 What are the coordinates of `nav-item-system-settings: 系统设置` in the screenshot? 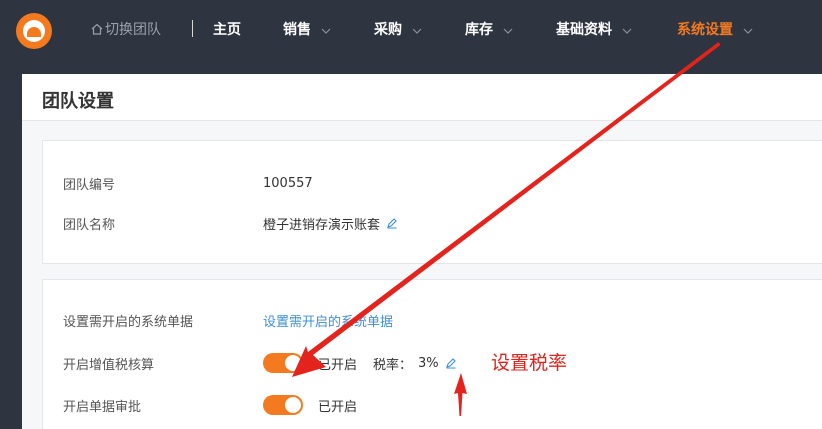 It's located at (715, 29).